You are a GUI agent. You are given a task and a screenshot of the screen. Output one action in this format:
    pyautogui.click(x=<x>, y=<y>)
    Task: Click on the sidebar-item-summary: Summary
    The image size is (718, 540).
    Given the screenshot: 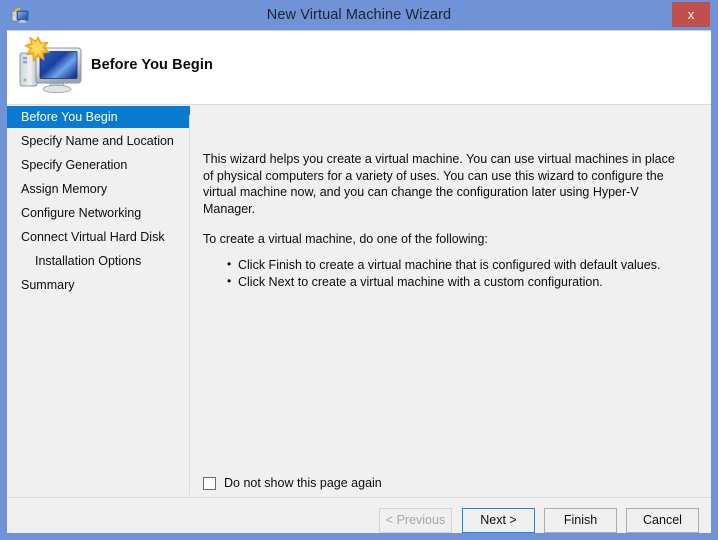 What is the action you would take?
    pyautogui.click(x=95, y=285)
    